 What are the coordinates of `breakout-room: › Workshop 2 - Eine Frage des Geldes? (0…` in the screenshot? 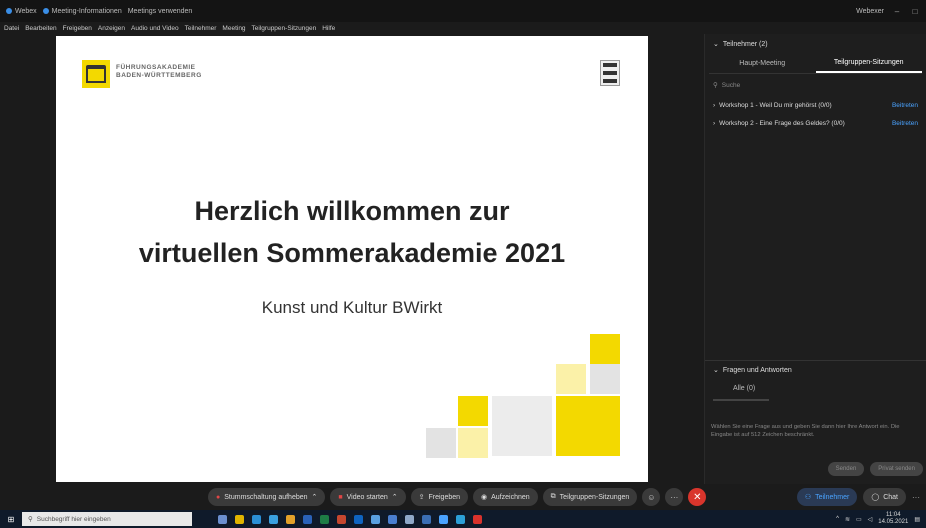 It's located at (815, 123).